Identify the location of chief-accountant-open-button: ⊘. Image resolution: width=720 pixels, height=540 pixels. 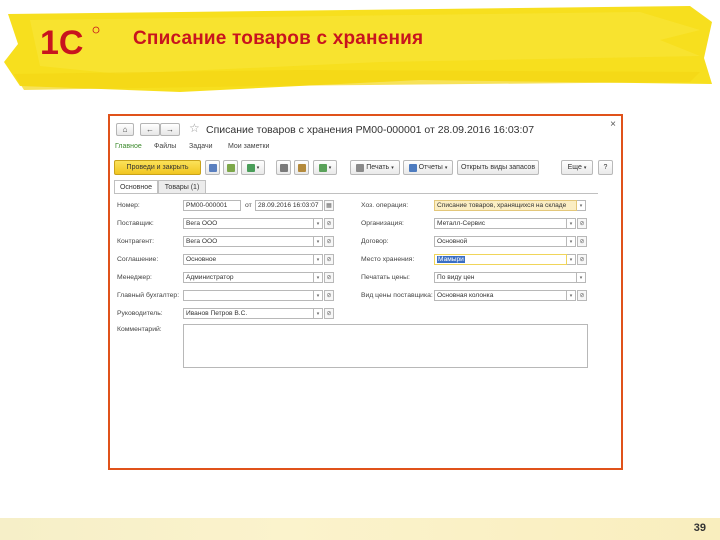
(329, 295).